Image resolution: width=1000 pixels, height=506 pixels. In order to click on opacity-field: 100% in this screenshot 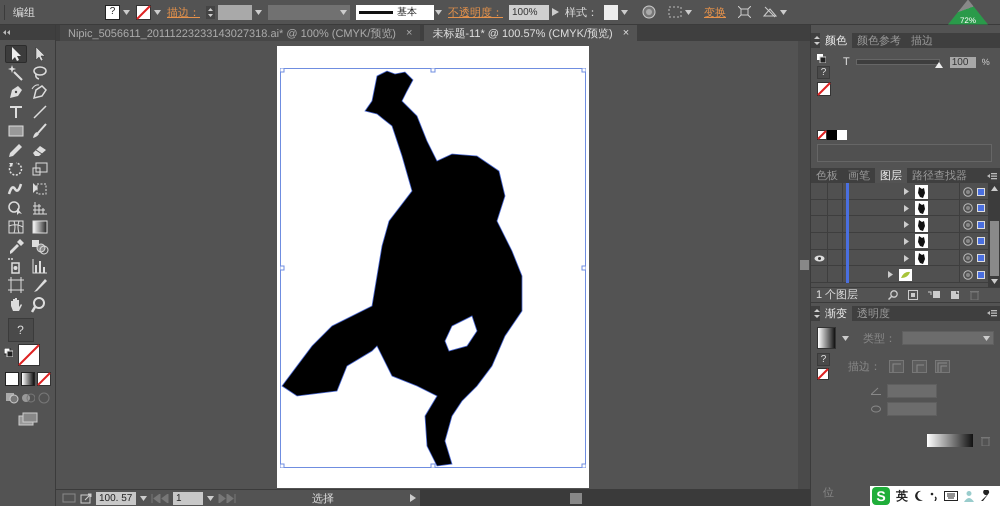, I will do `click(529, 12)`.